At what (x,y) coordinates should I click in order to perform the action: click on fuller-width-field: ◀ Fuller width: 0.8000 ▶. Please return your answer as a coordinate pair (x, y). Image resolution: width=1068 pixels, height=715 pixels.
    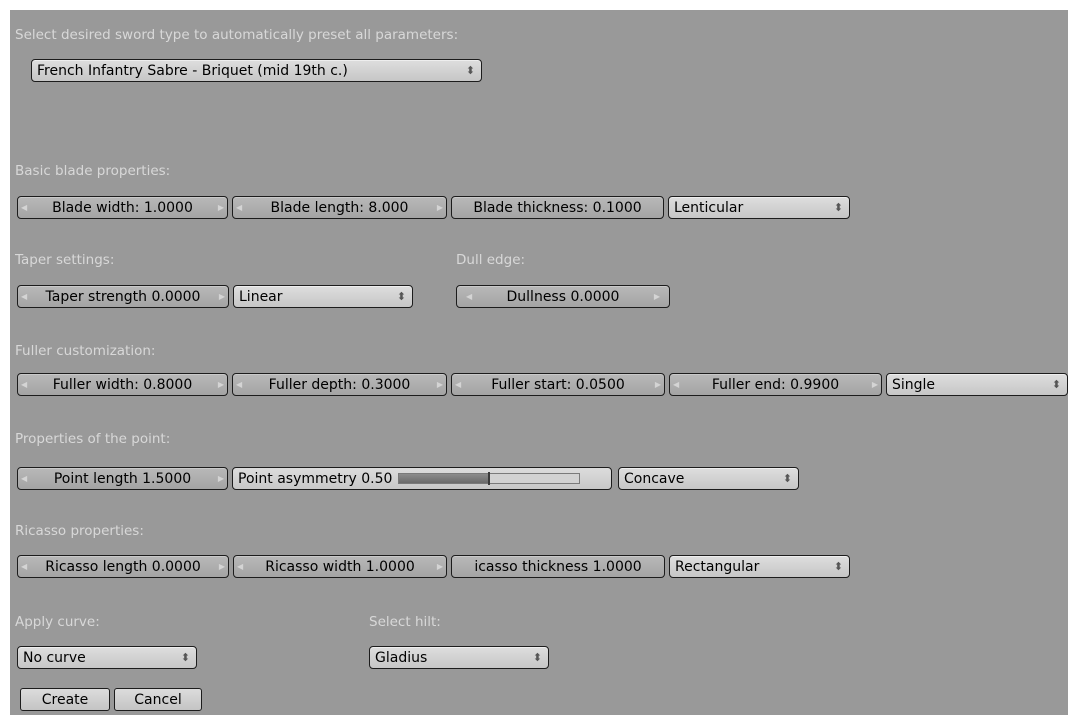
    Looking at the image, I should click on (122, 384).